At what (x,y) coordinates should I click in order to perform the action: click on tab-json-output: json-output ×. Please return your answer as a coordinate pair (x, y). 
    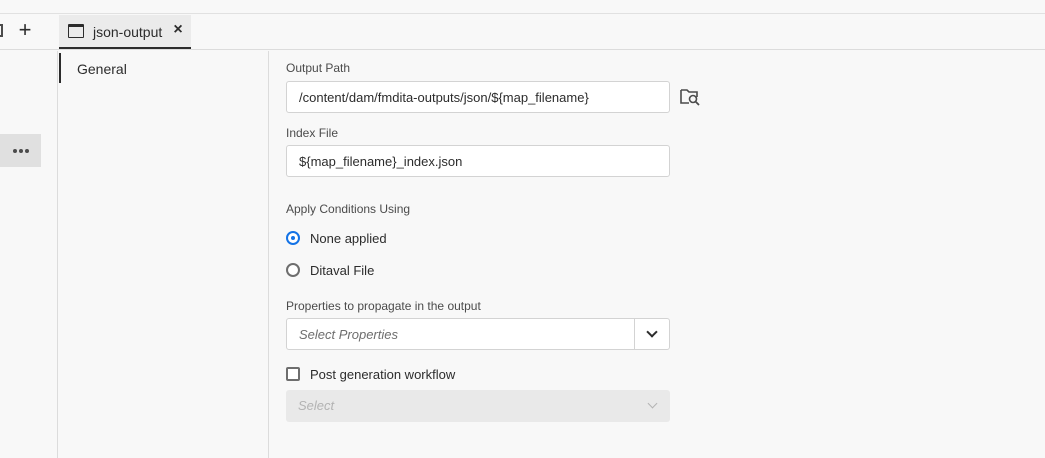
    Looking at the image, I should click on (125, 32).